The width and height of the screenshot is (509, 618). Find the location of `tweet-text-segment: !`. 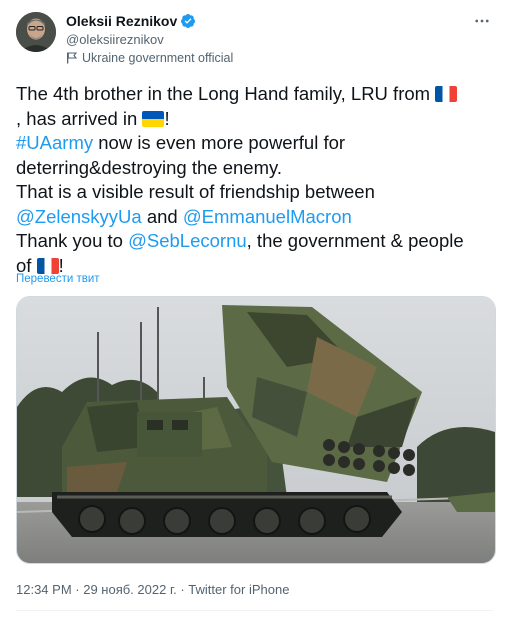

tweet-text-segment: ! is located at coordinates (167, 118).